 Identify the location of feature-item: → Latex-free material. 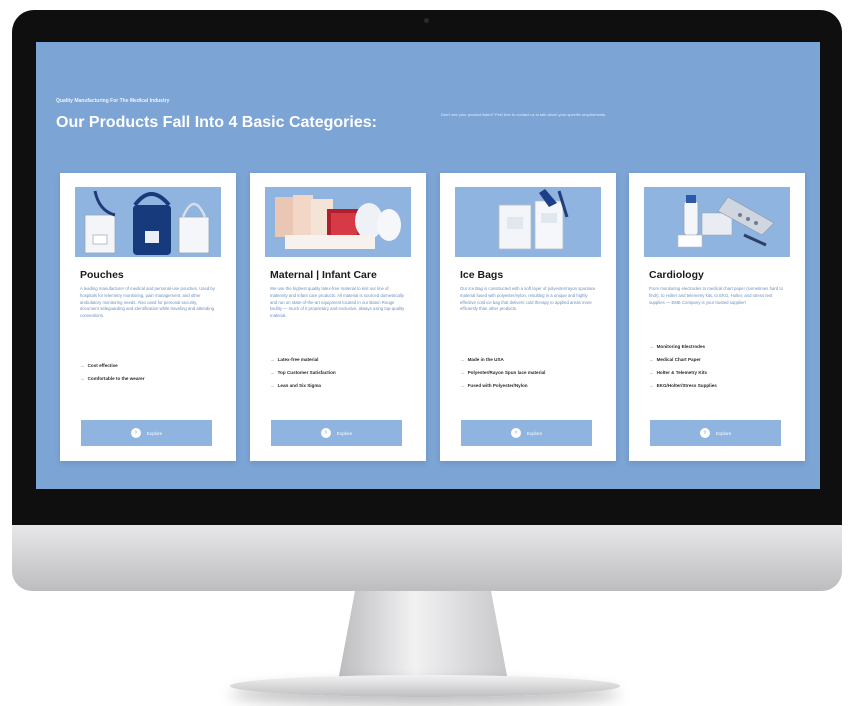
(294, 359).